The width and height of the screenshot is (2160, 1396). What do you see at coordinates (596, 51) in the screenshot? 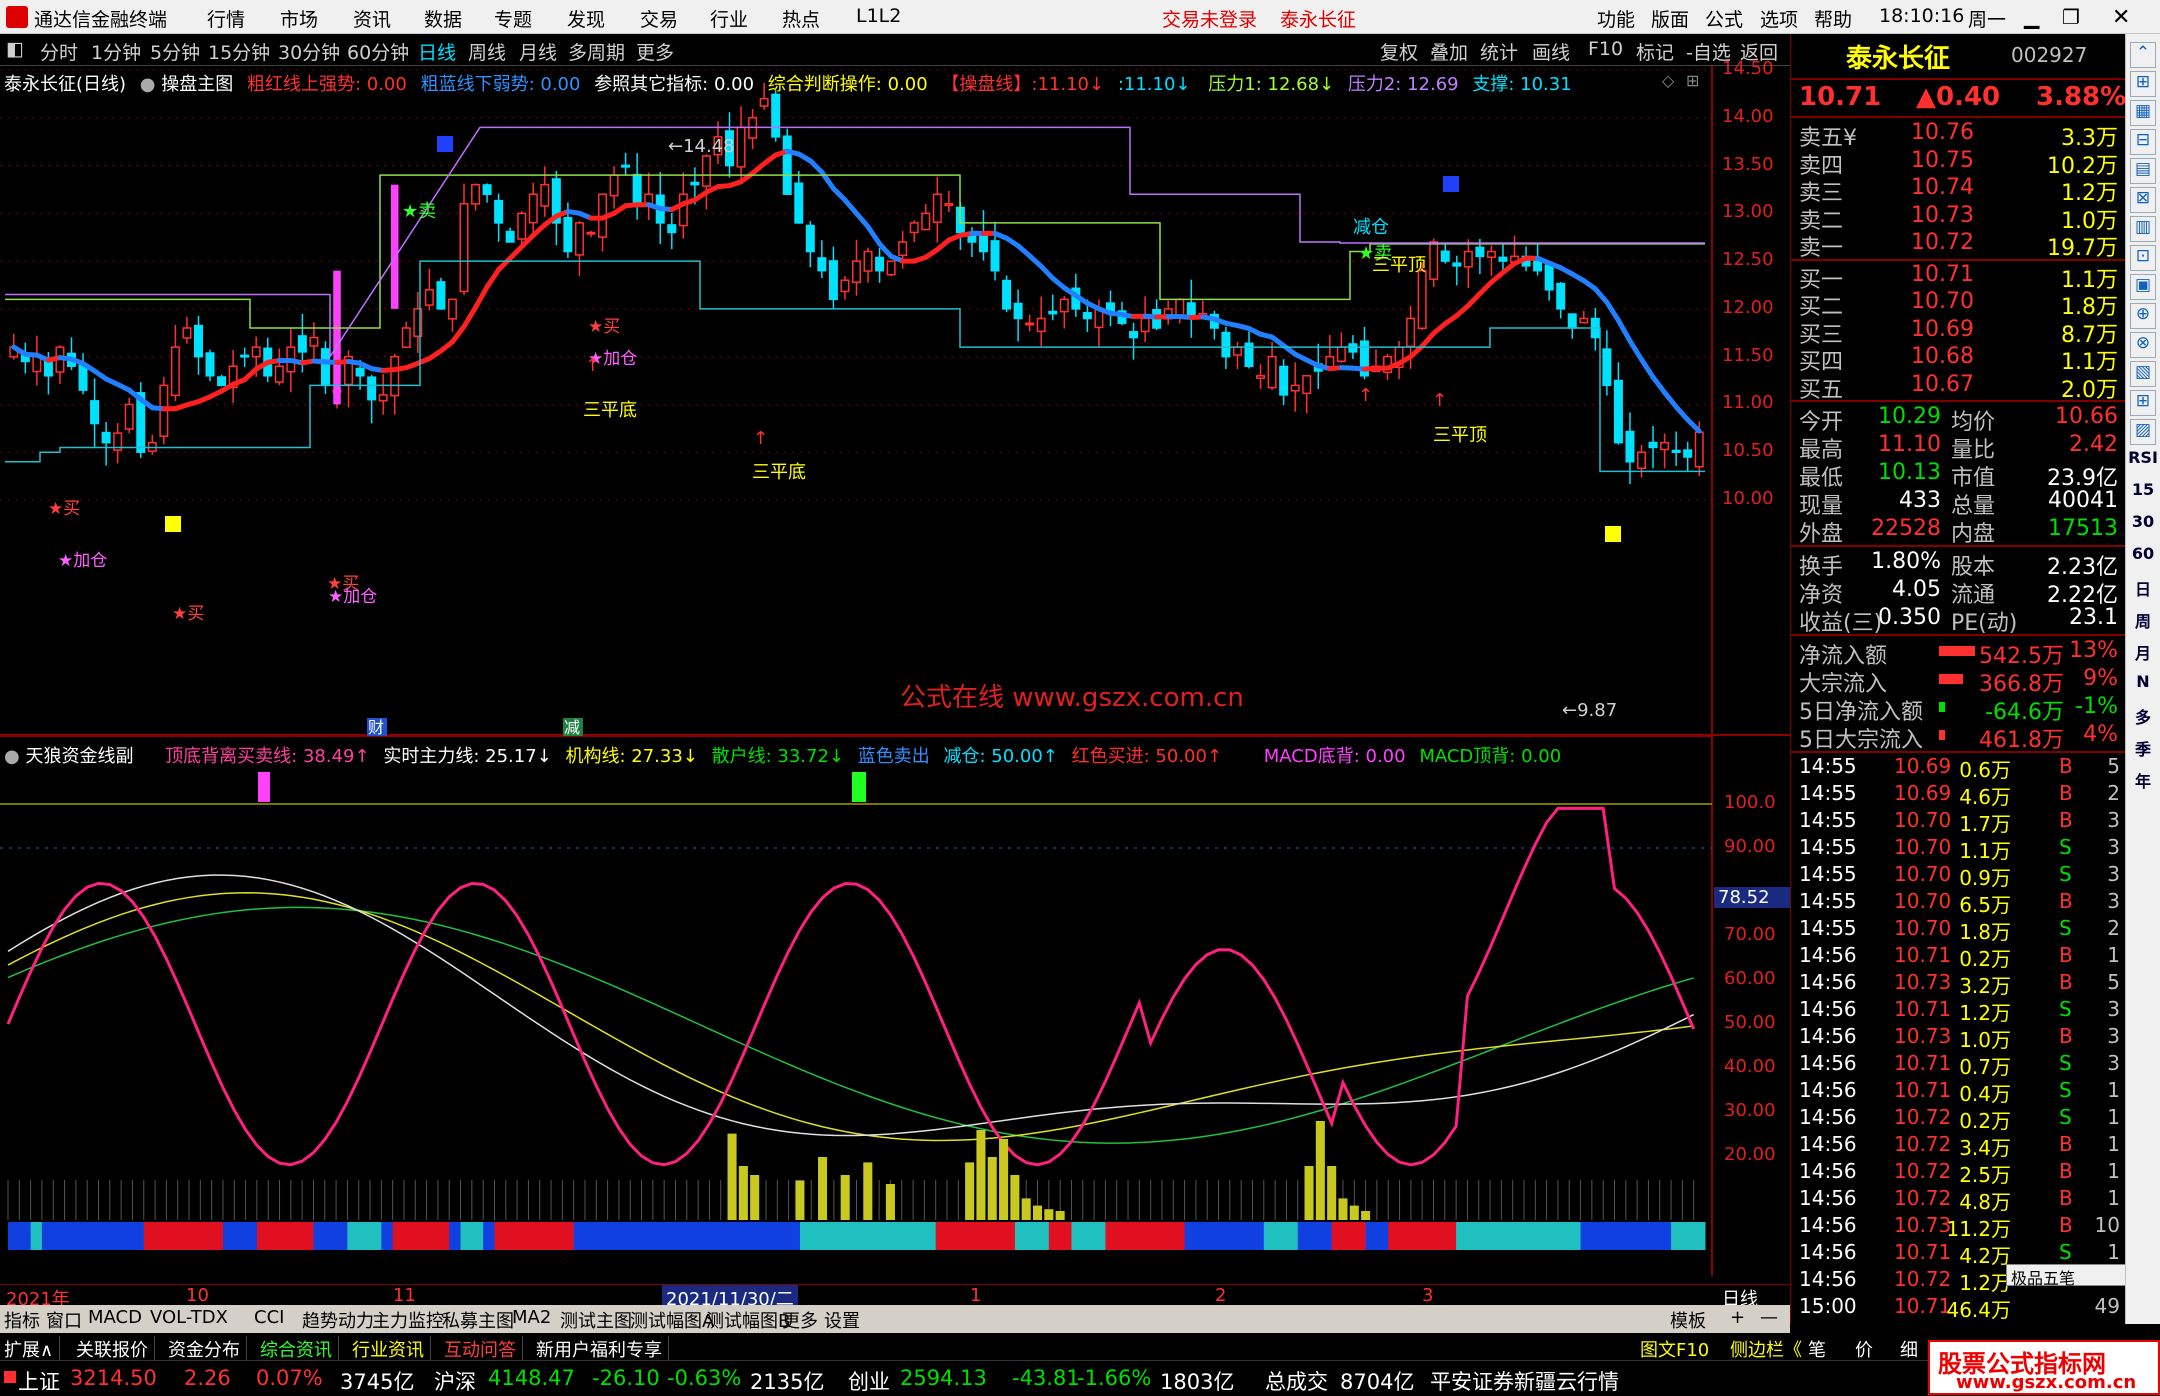
I see `tab-multi: 多周期` at bounding box center [596, 51].